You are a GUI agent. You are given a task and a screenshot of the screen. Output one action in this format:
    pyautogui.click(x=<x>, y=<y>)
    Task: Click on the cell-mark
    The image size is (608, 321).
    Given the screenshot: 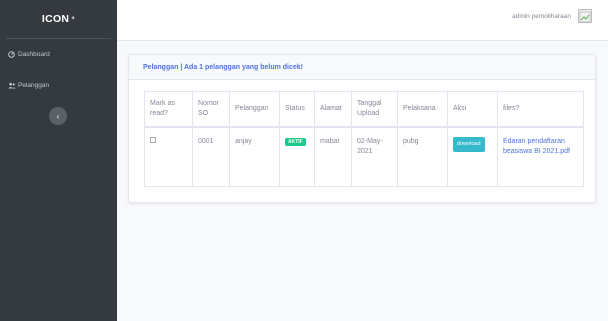 What is the action you would take?
    pyautogui.click(x=168, y=156)
    